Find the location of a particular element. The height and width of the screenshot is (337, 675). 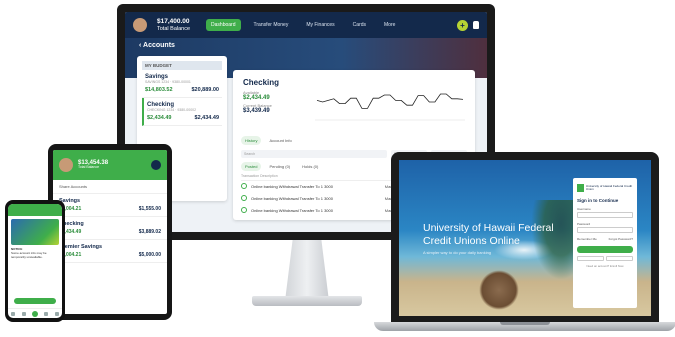

account-available: $2,434.49 is located at coordinates (159, 118).